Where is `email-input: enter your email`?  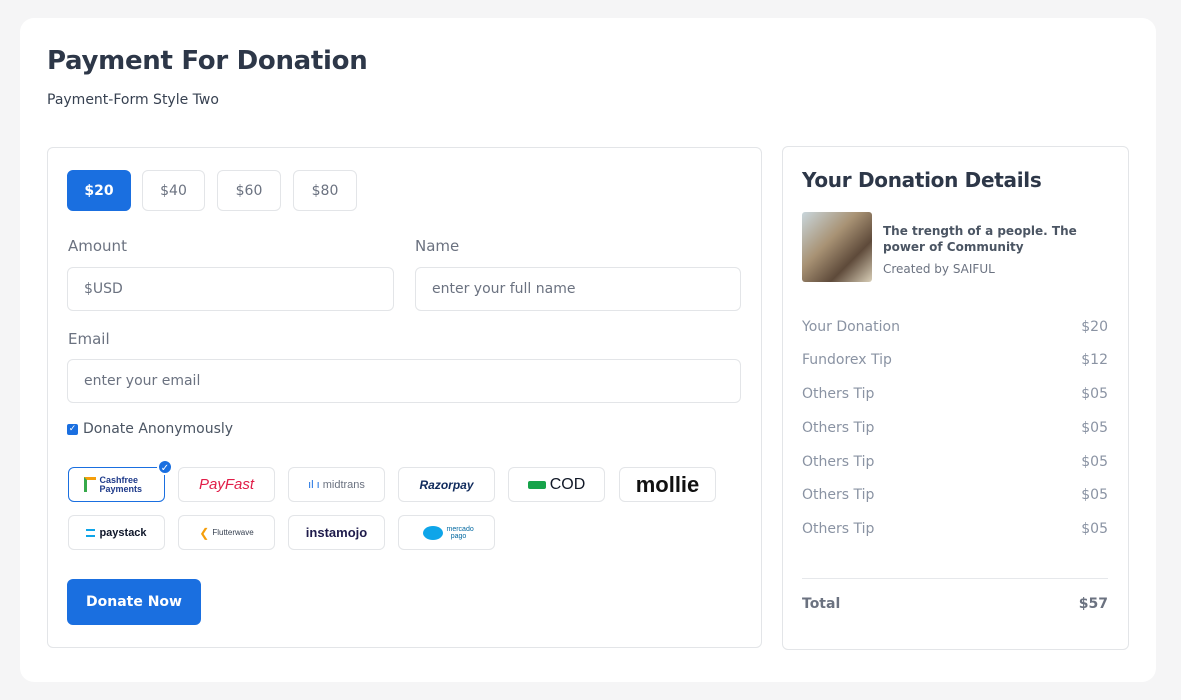 email-input: enter your email is located at coordinates (404, 381).